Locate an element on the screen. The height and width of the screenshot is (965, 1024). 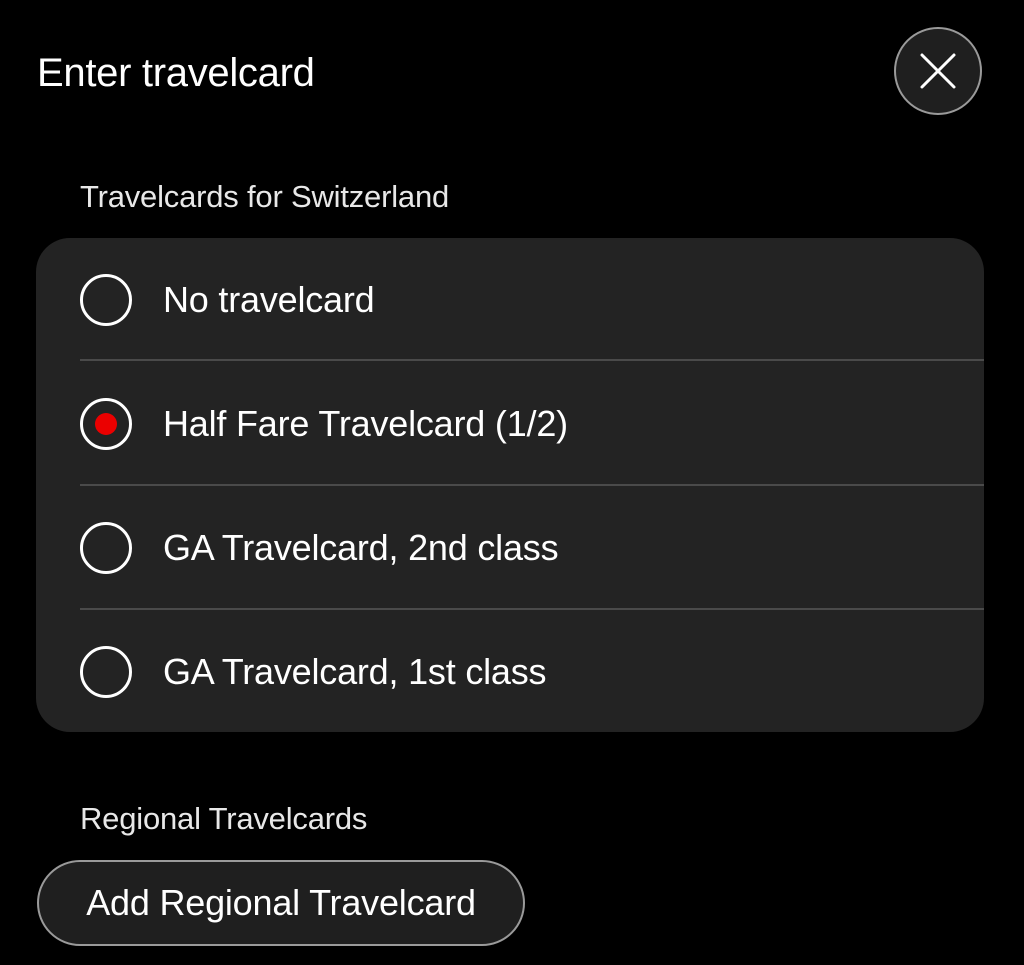
option-label: No travelcard is located at coordinates (269, 299).